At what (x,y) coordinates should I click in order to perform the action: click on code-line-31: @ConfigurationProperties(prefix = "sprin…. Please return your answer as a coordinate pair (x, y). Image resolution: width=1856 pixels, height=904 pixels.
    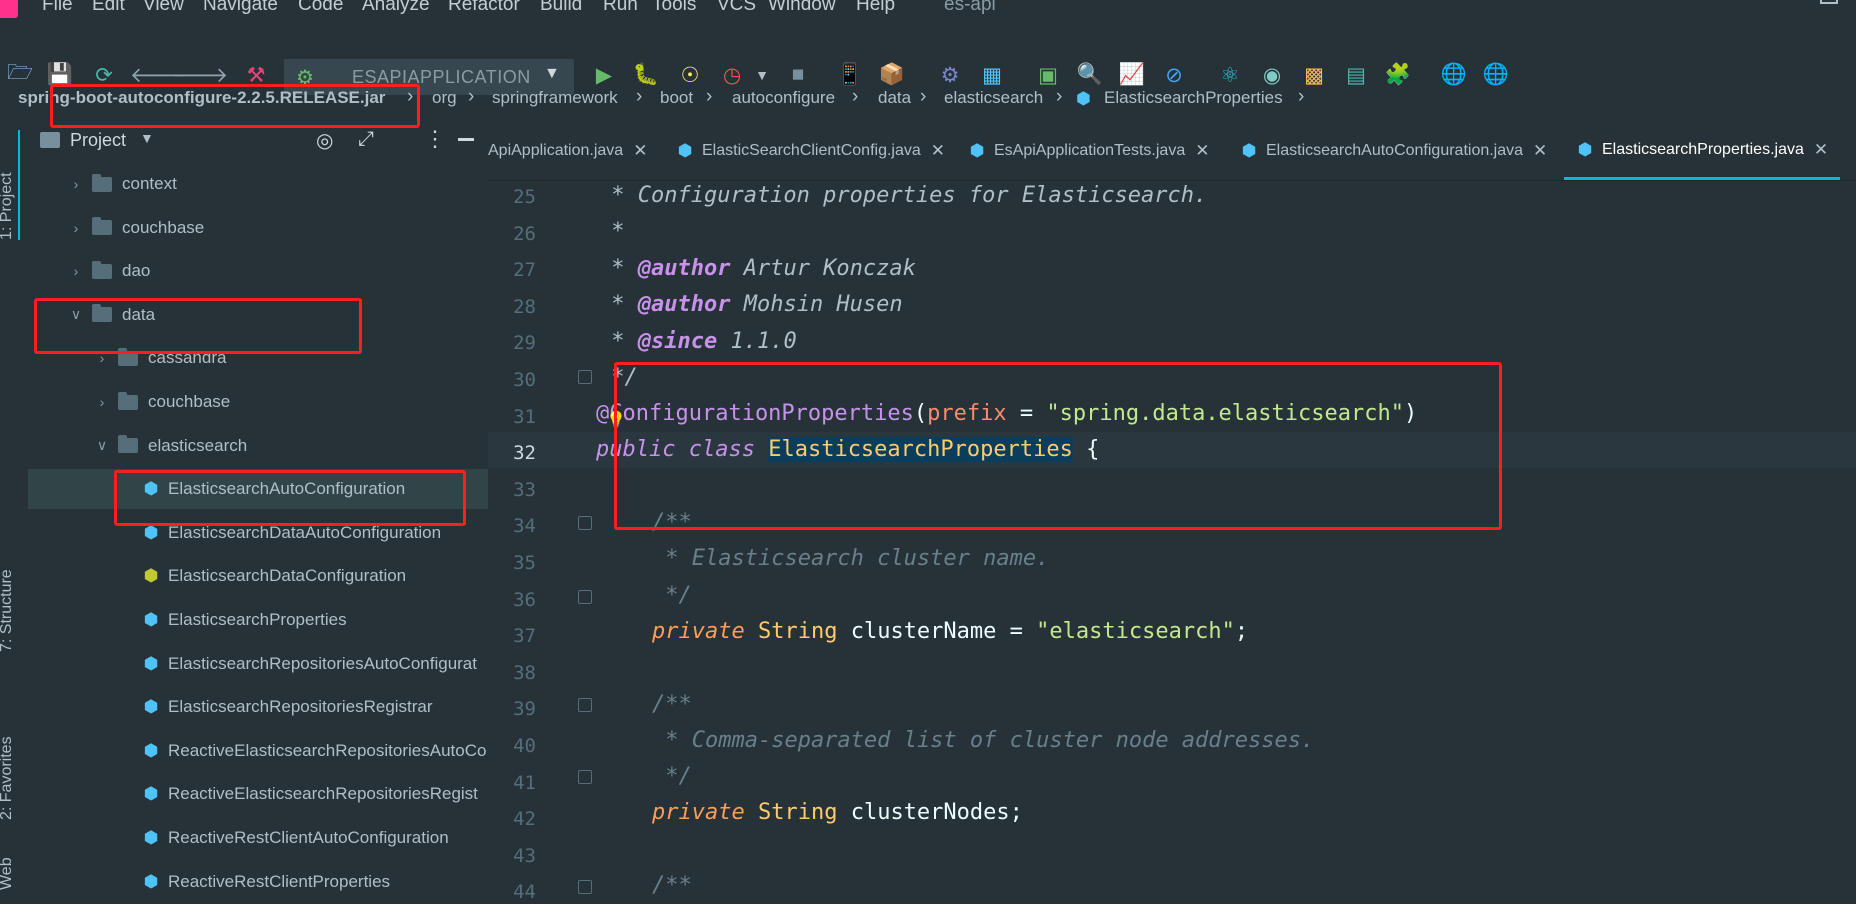
    Looking at the image, I should click on (1006, 413).